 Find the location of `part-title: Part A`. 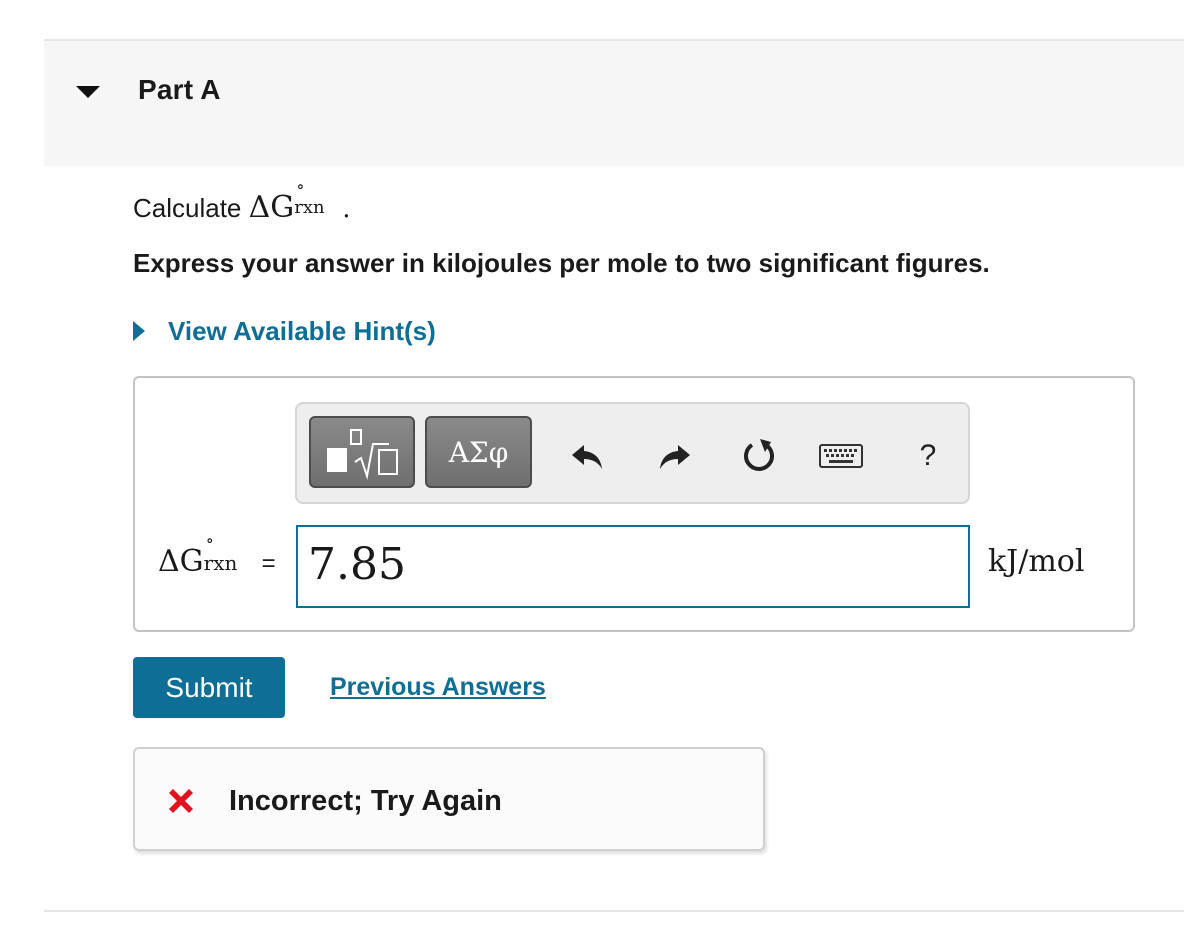

part-title: Part A is located at coordinates (179, 89).